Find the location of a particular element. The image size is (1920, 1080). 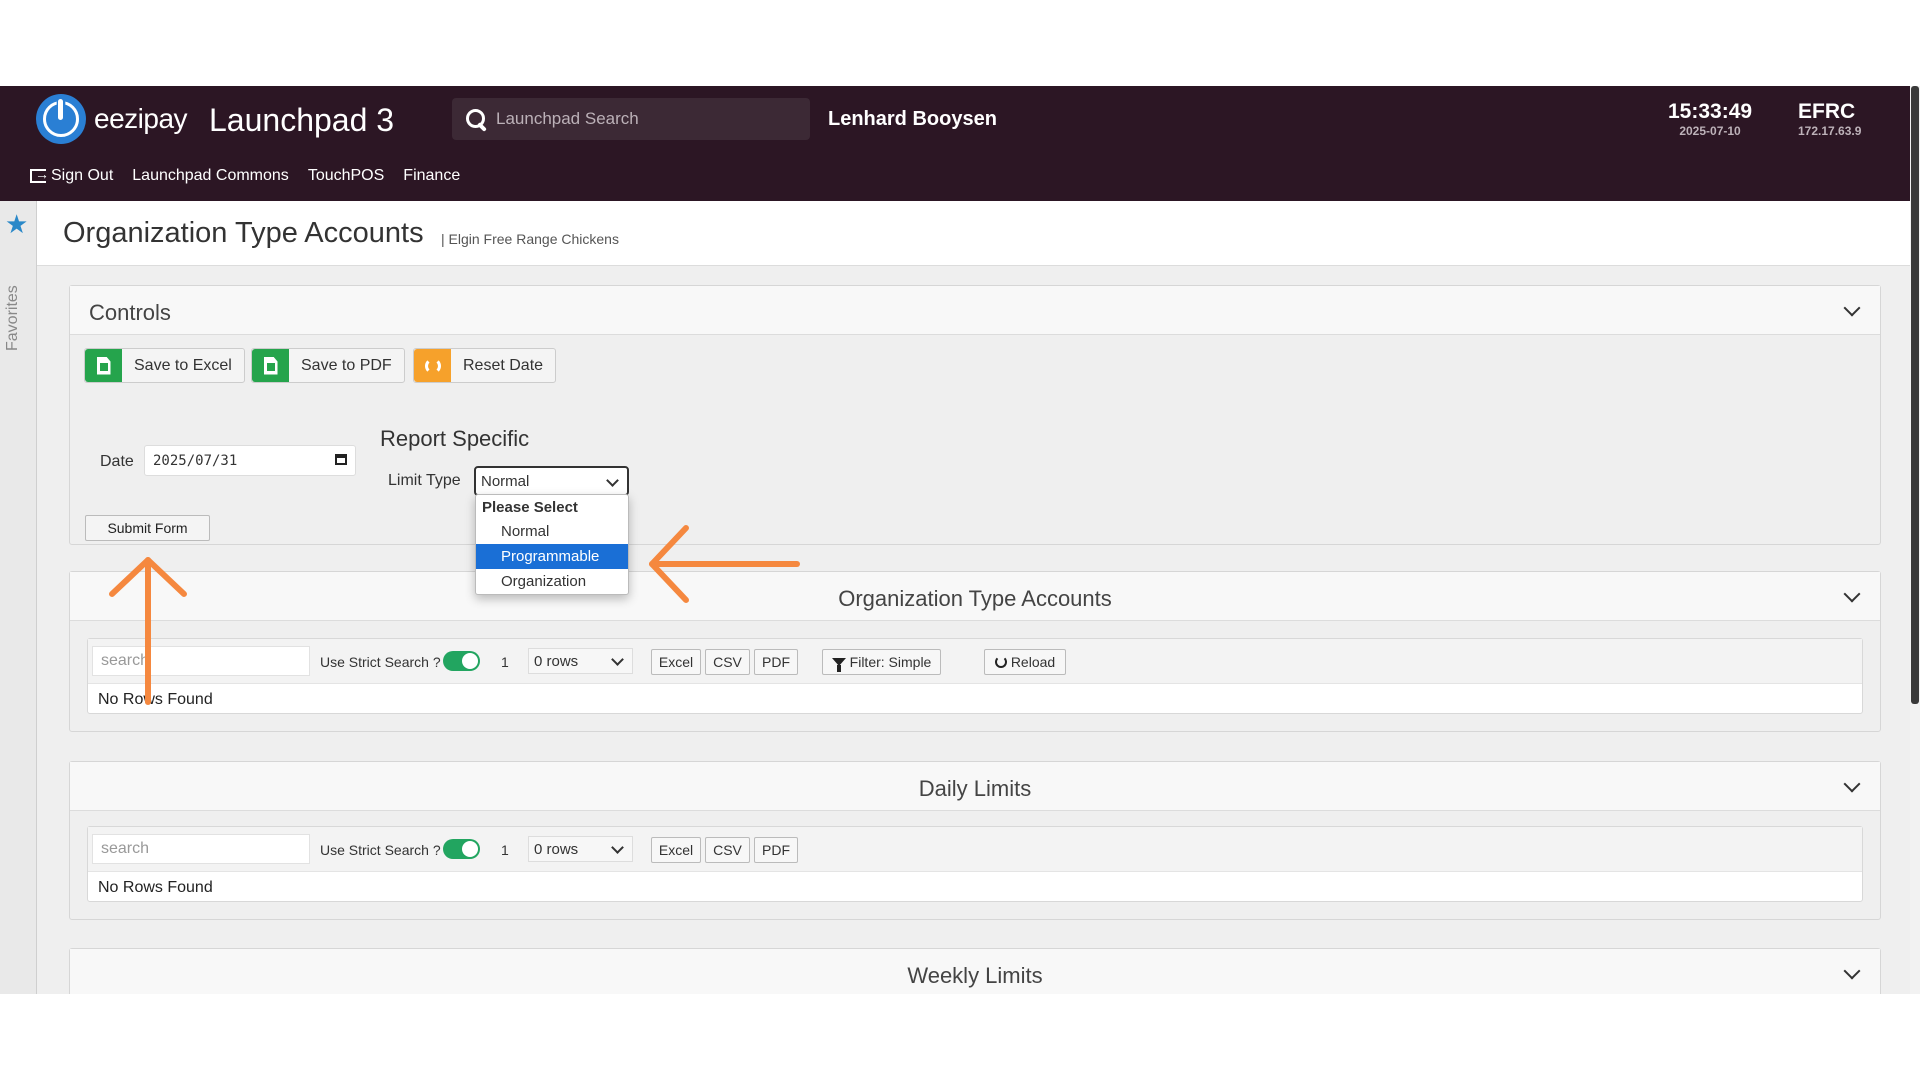

controls-title: Controls is located at coordinates (130, 312).